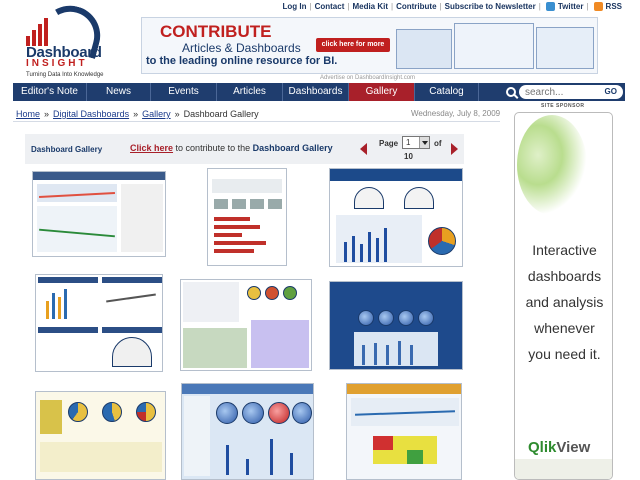 The height and width of the screenshot is (480, 640). I want to click on twitter-icon, so click(550, 6).